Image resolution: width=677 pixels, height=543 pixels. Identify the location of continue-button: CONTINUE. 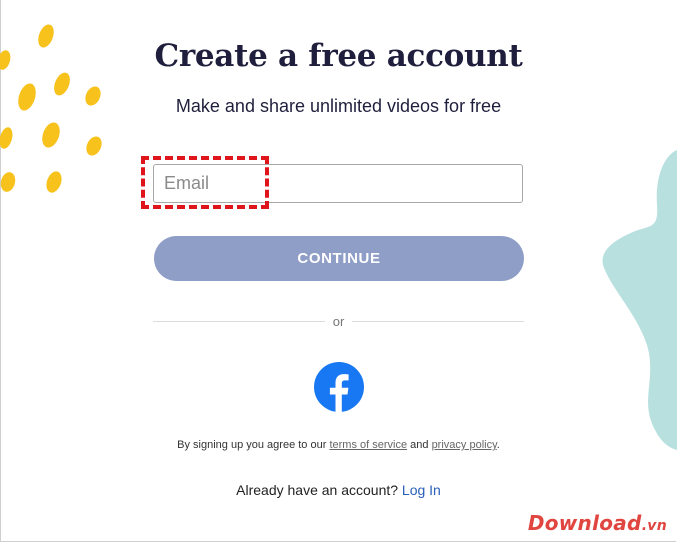
(339, 258).